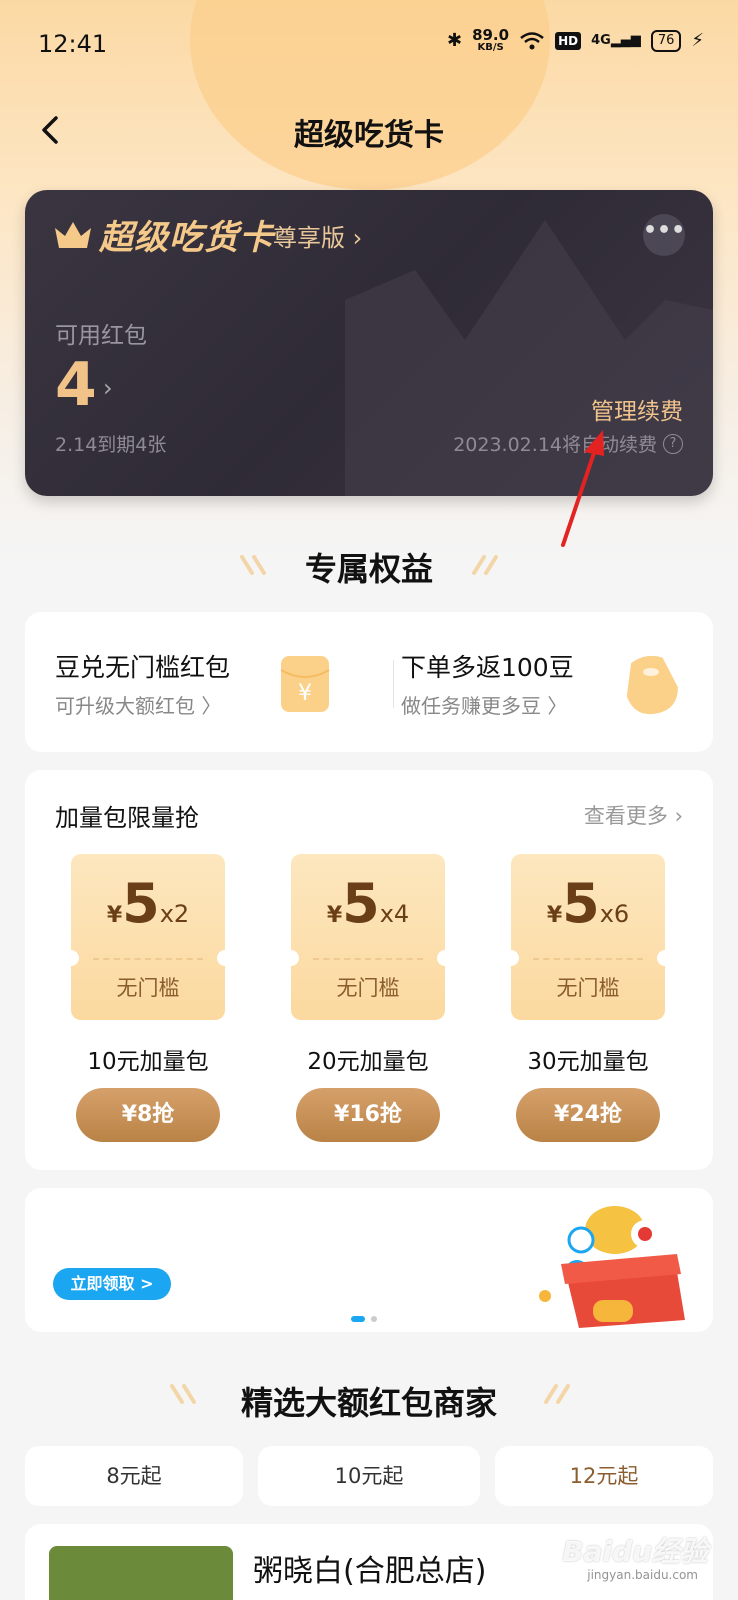  Describe the element at coordinates (635, 1551) in the screenshot. I see `baidu-watermark: Baidu经验` at that location.